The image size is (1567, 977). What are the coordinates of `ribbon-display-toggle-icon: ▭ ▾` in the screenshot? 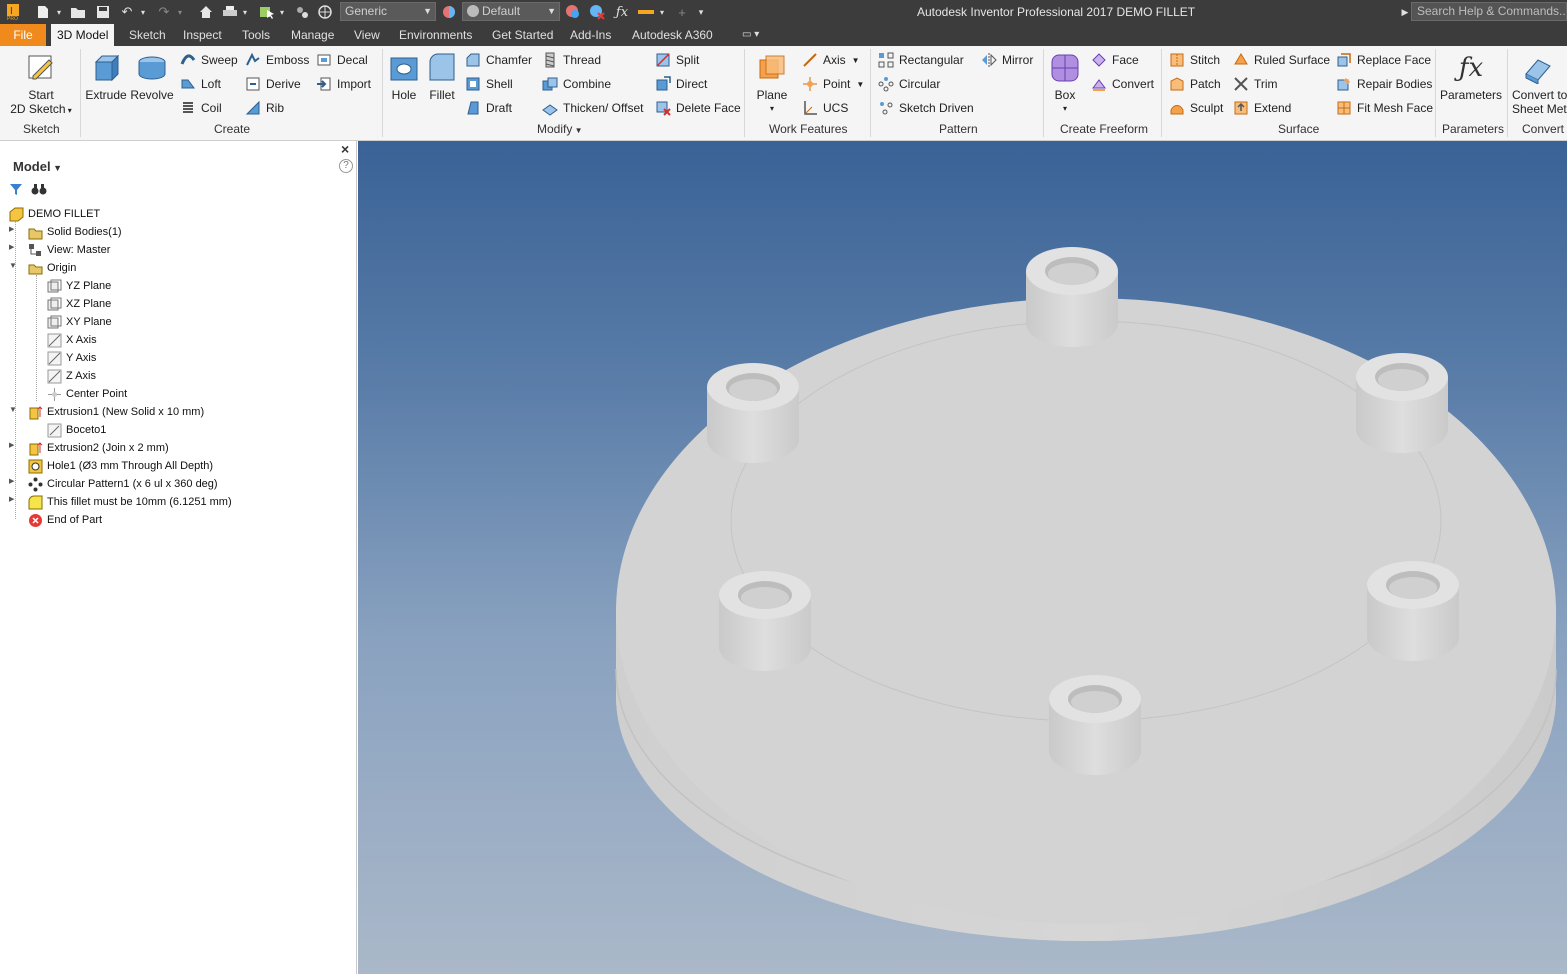 It's located at (750, 35).